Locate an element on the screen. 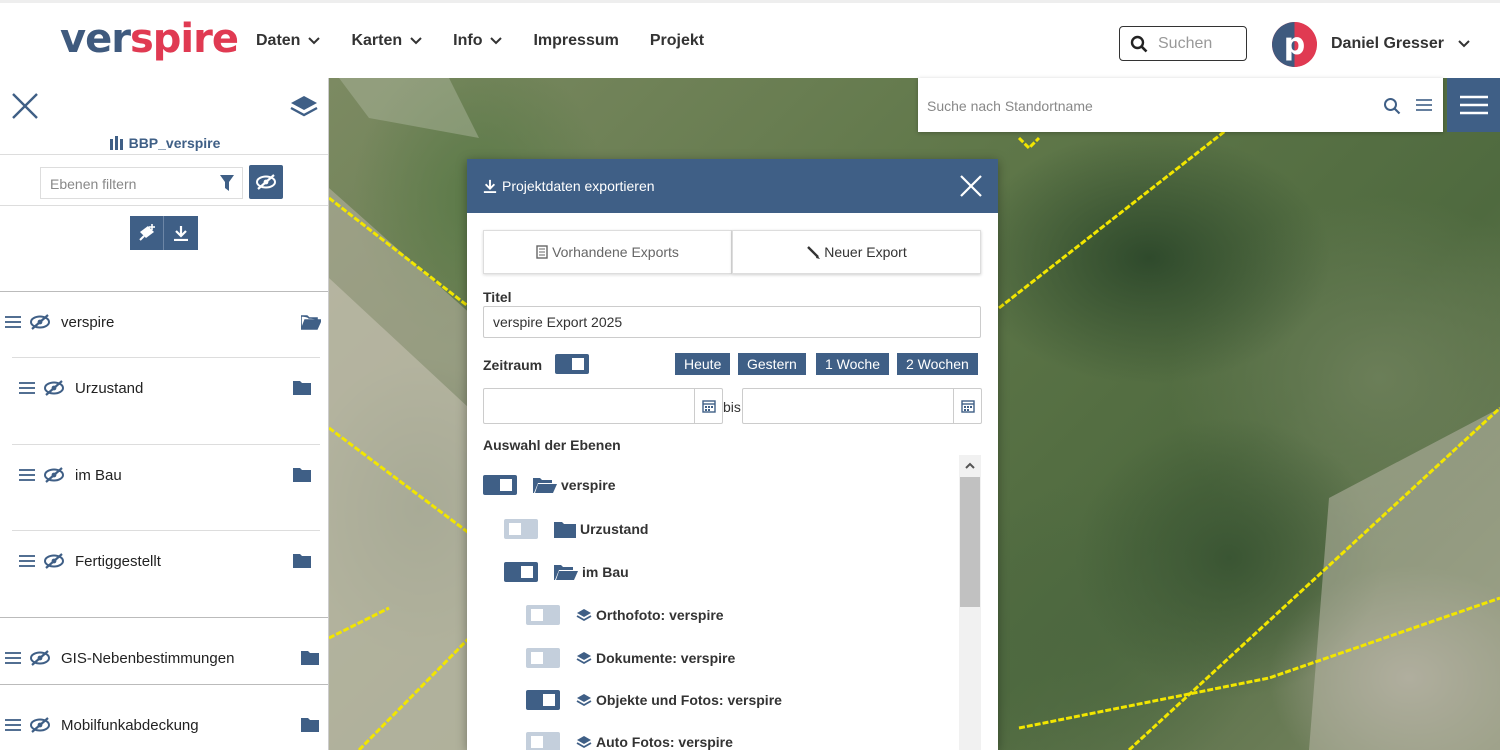  sidebar-layer-verspire: verspire is located at coordinates (164, 322).